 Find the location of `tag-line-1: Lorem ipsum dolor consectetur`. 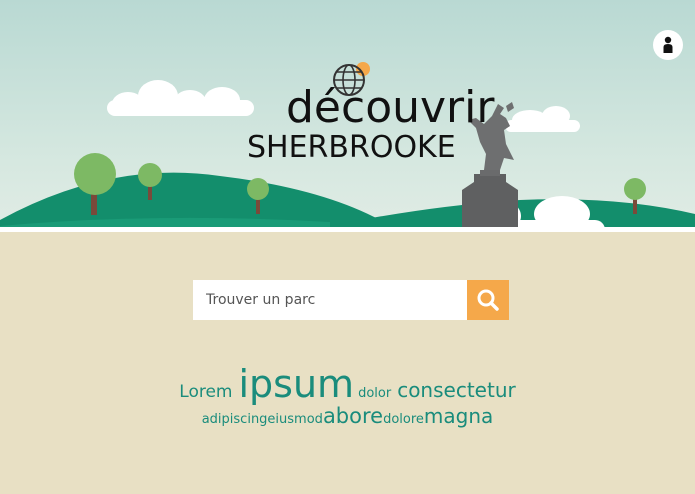

tag-line-1: Lorem ipsum dolor consectetur is located at coordinates (347, 384).